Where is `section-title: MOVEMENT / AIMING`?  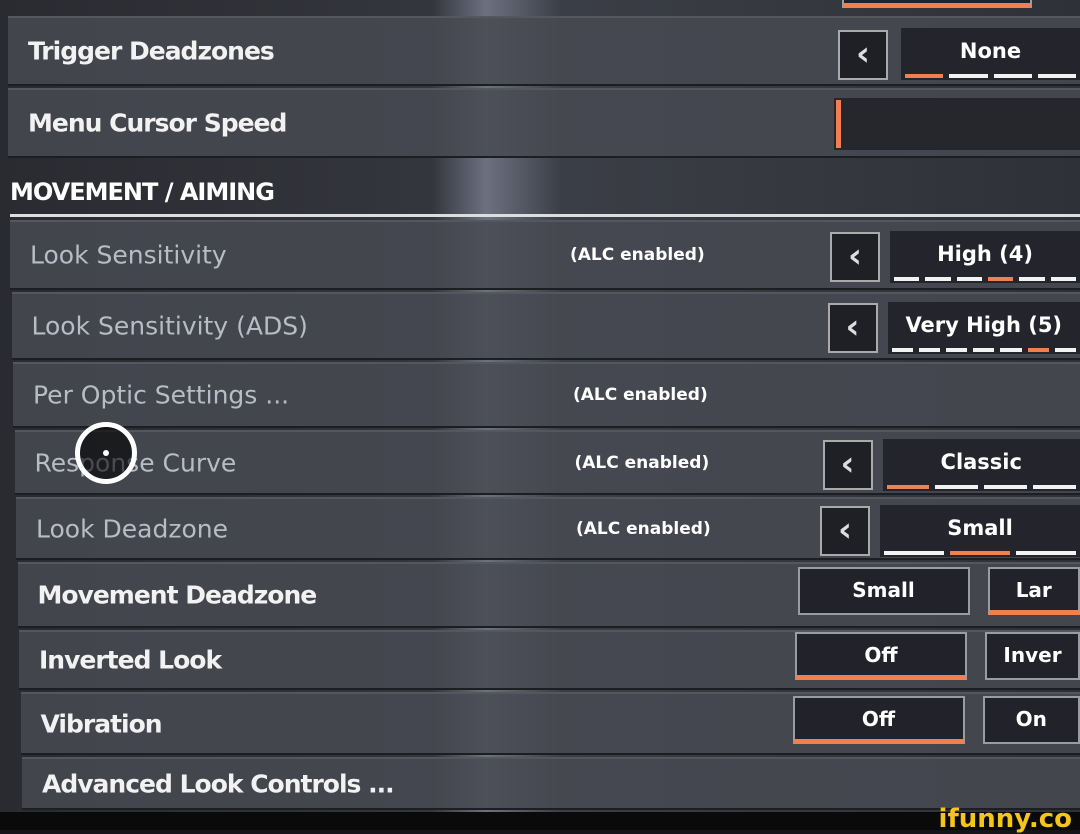 section-title: MOVEMENT / AIMING is located at coordinates (142, 192).